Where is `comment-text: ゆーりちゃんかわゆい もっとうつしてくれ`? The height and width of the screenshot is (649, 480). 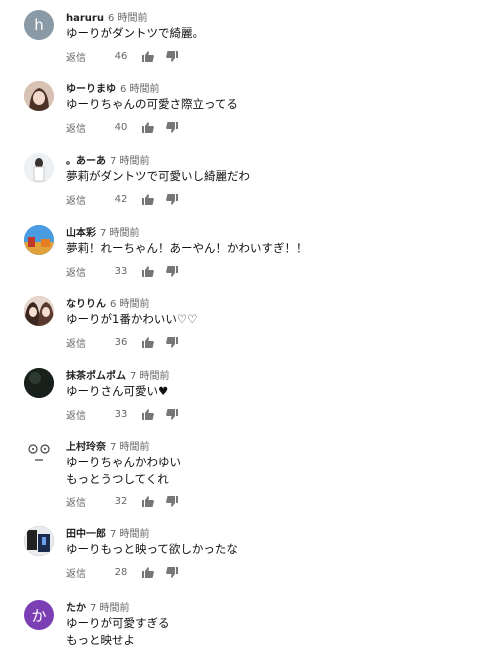 comment-text: ゆーりちゃんかわゆい もっとうつしてくれ is located at coordinates (123, 471).